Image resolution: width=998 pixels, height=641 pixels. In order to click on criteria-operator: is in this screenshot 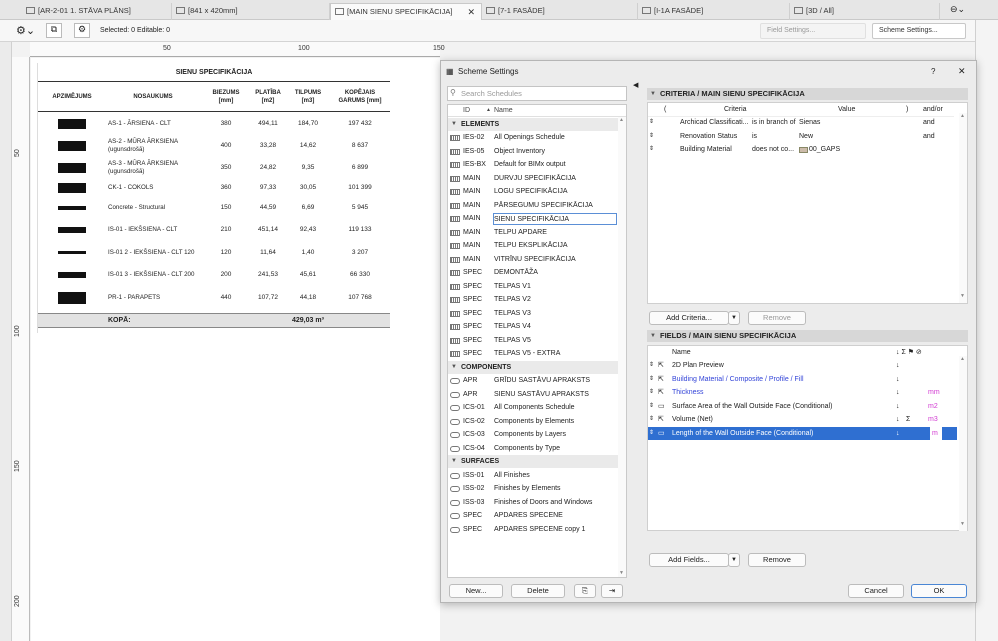, I will do `click(754, 137)`.